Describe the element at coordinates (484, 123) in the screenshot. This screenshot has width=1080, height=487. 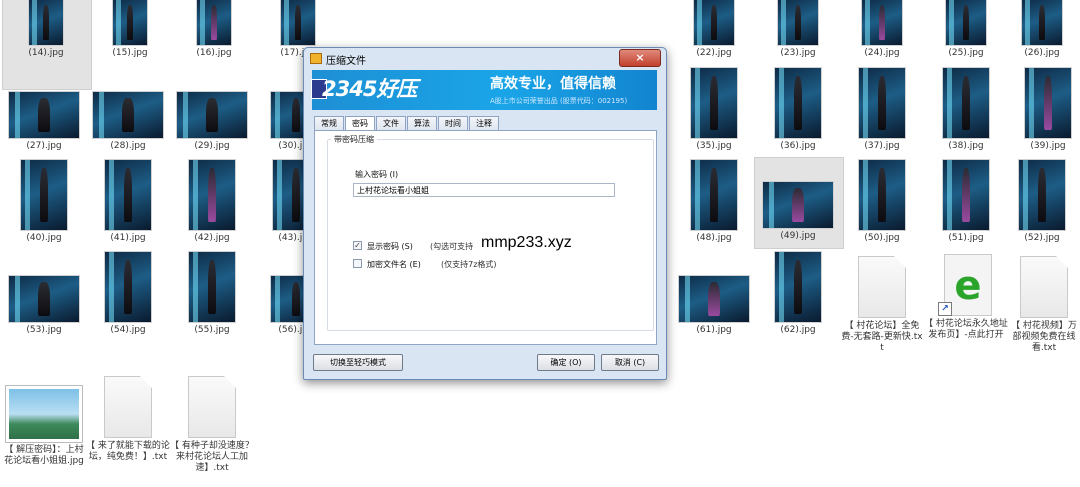
I see `tab-comment: 注释` at that location.